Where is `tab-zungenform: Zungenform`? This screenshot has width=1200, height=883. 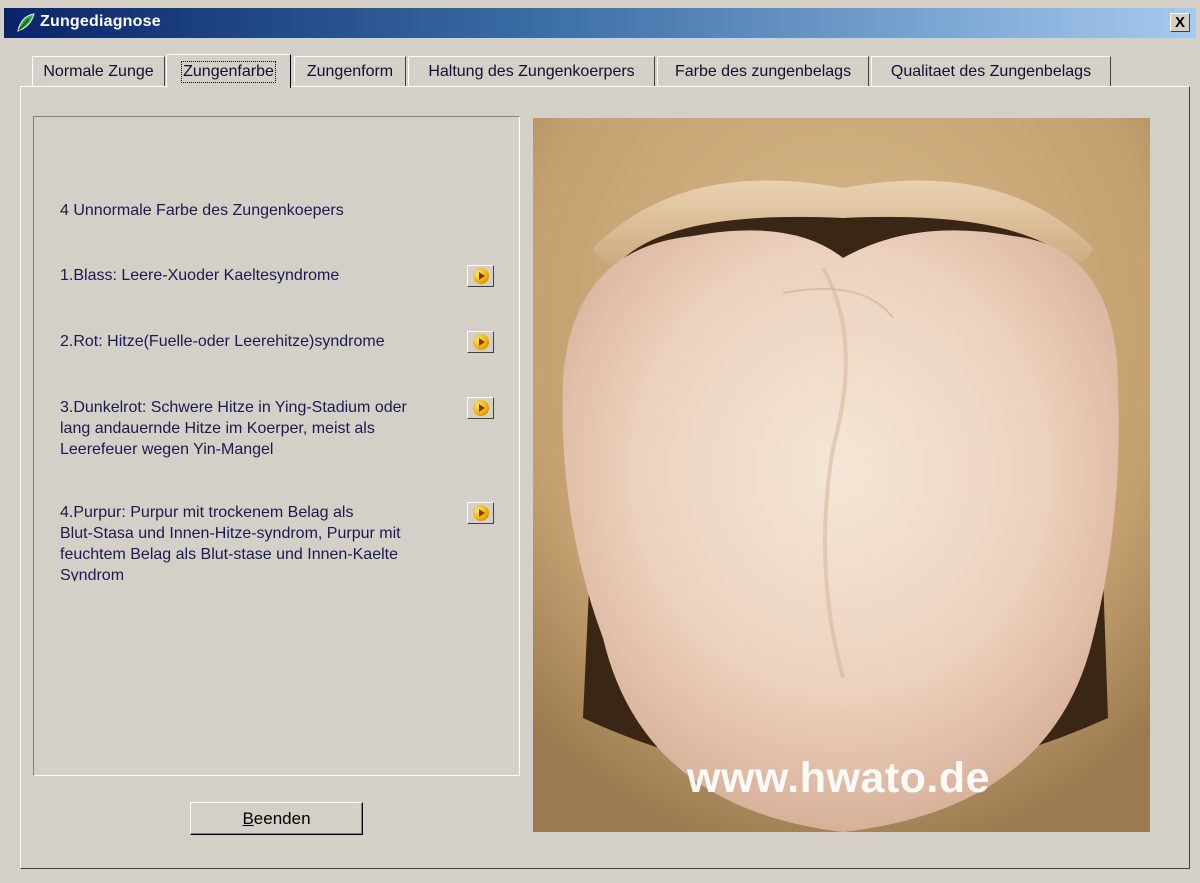
tab-zungenform: Zungenform is located at coordinates (350, 71).